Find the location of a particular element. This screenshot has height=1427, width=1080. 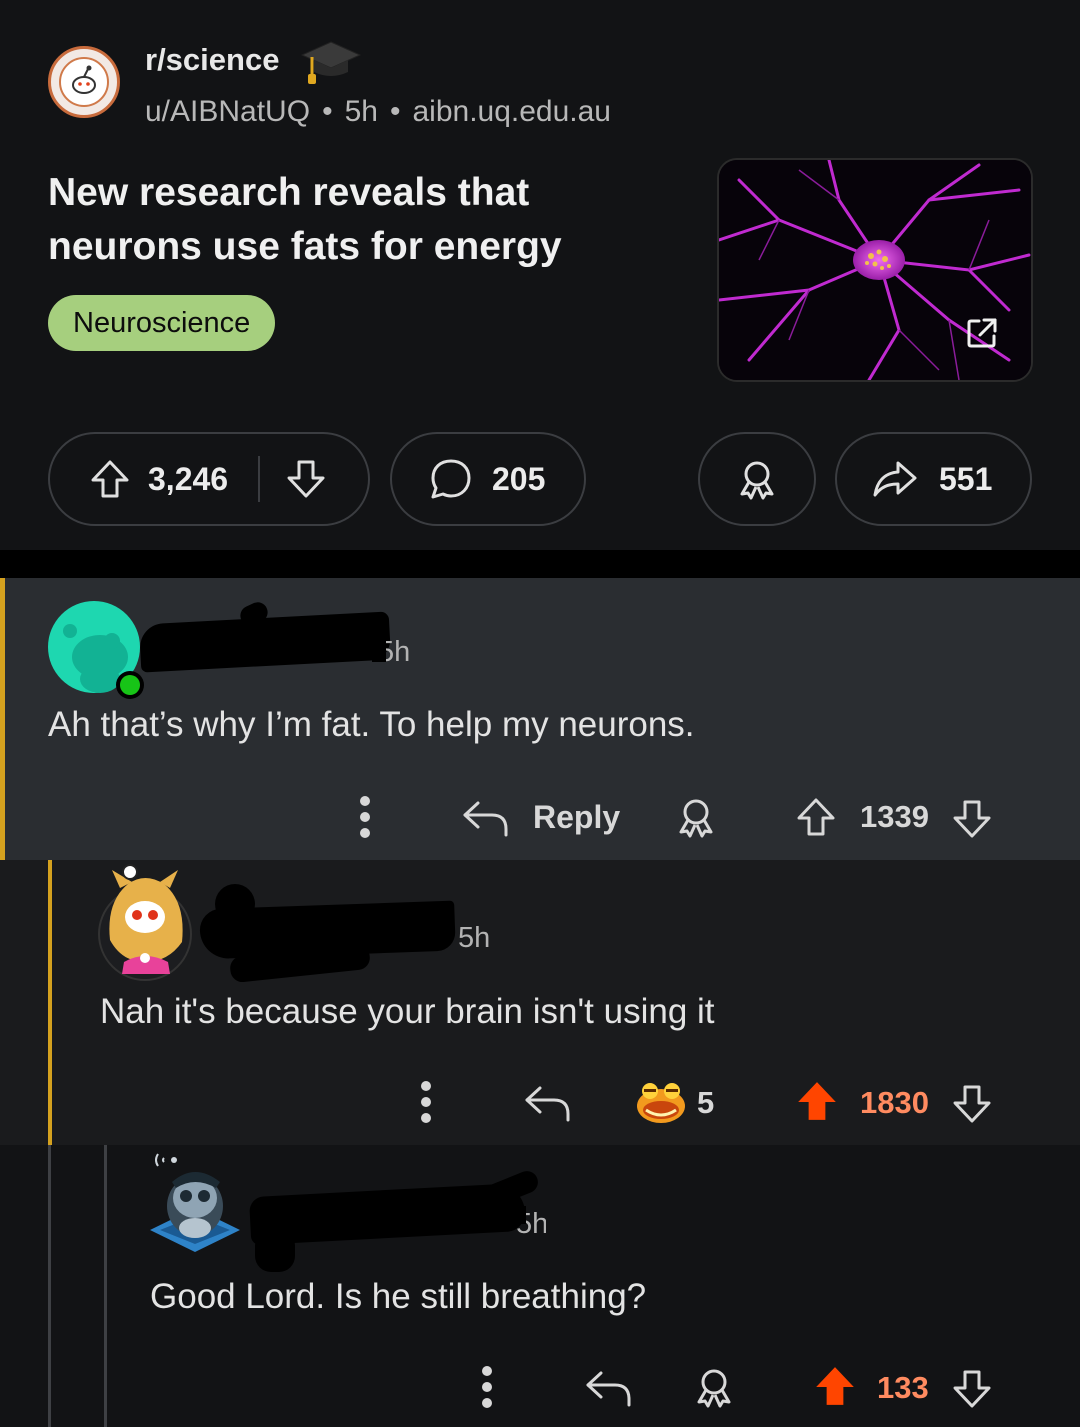

post-domain: aibn.uq.edu.au is located at coordinates (511, 111).